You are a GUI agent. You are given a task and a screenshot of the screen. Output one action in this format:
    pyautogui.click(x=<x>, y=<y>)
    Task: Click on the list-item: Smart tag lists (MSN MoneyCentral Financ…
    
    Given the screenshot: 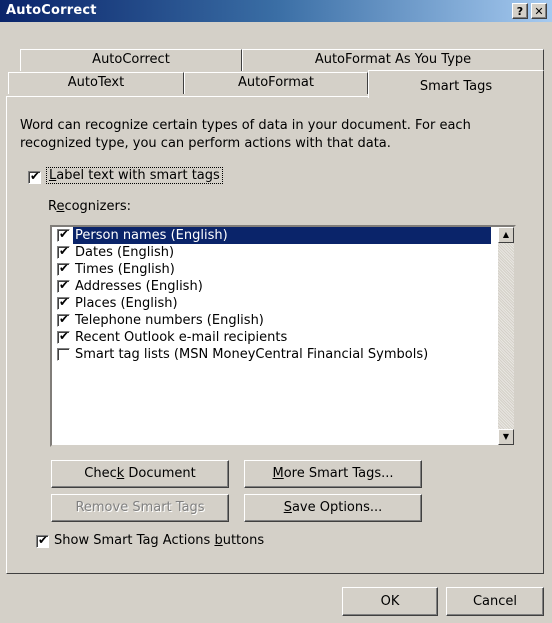 What is the action you would take?
    pyautogui.click(x=274, y=354)
    